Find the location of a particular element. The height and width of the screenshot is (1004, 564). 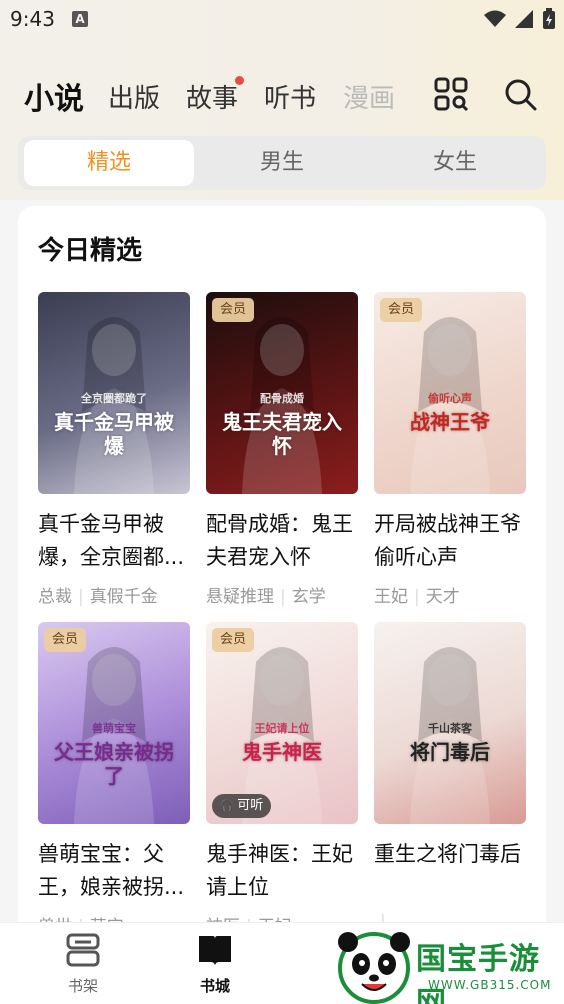

cover-title-art: 鬼手神医 is located at coordinates (282, 752).